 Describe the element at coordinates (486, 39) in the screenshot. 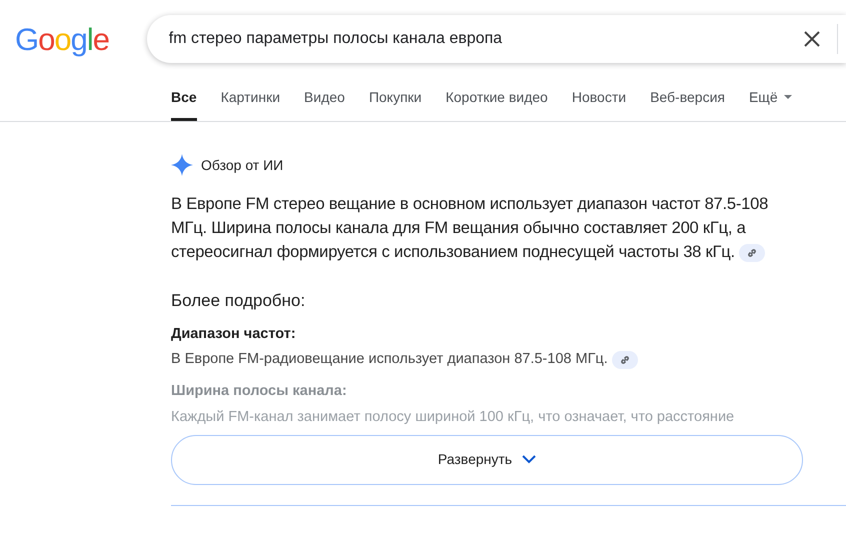

I see `search-field: fm стерео параметры полосы канала европа` at that location.